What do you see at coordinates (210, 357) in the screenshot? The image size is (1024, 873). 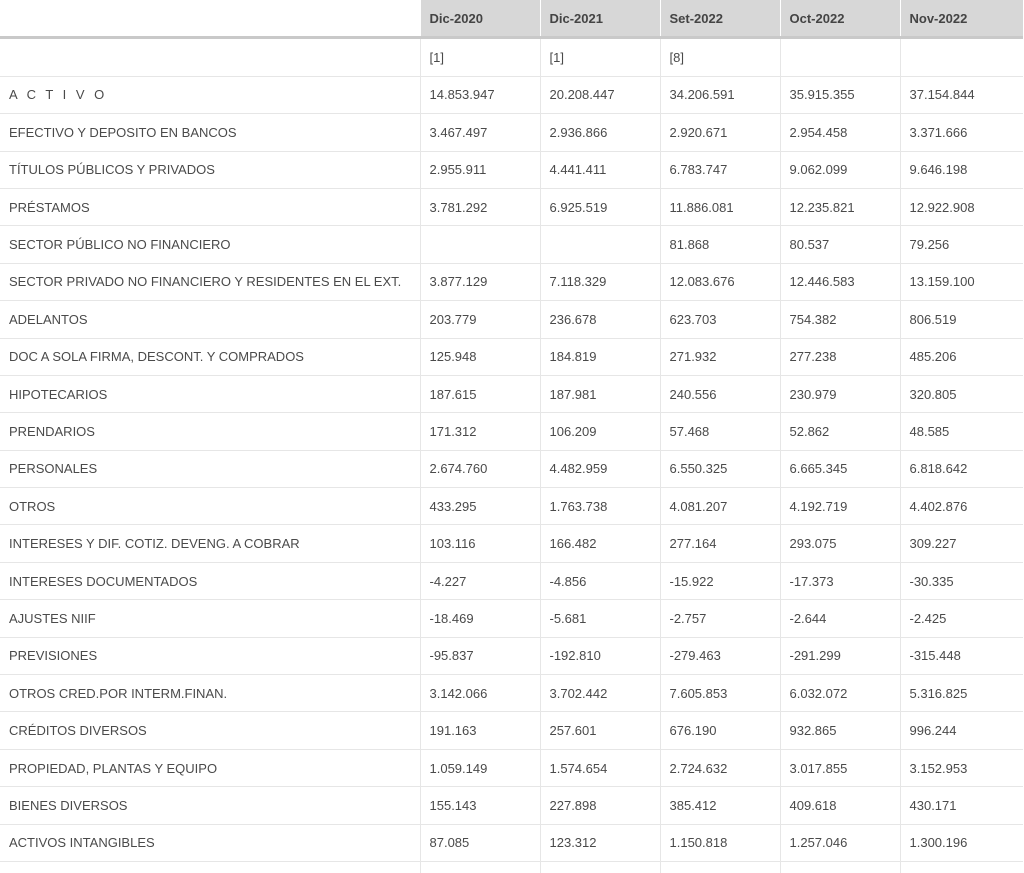 I see `row-label: DOC A SOLA FIRMA, DESCONT. Y COMPRADOS` at bounding box center [210, 357].